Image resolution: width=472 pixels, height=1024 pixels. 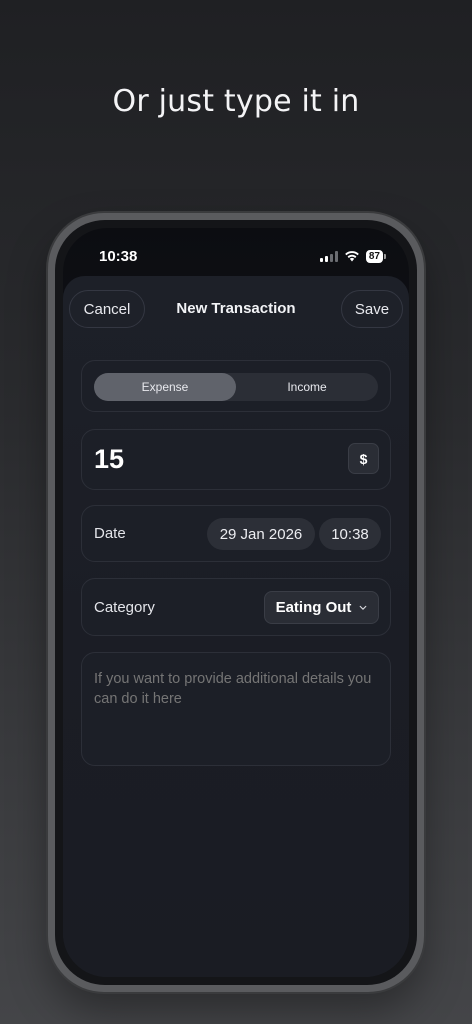 I want to click on cellular-signal-icon, so click(x=328, y=256).